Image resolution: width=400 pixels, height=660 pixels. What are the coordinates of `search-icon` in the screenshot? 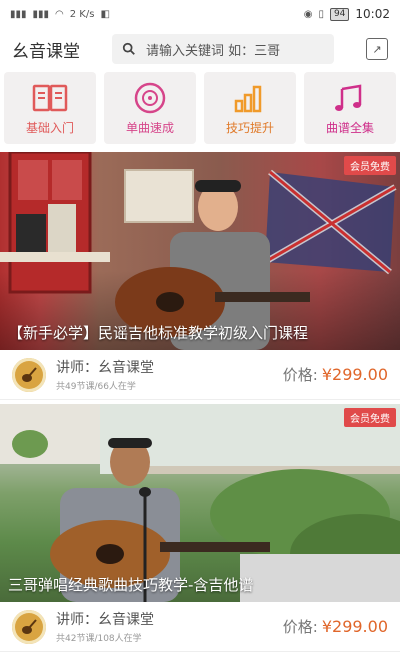 It's located at (128, 48).